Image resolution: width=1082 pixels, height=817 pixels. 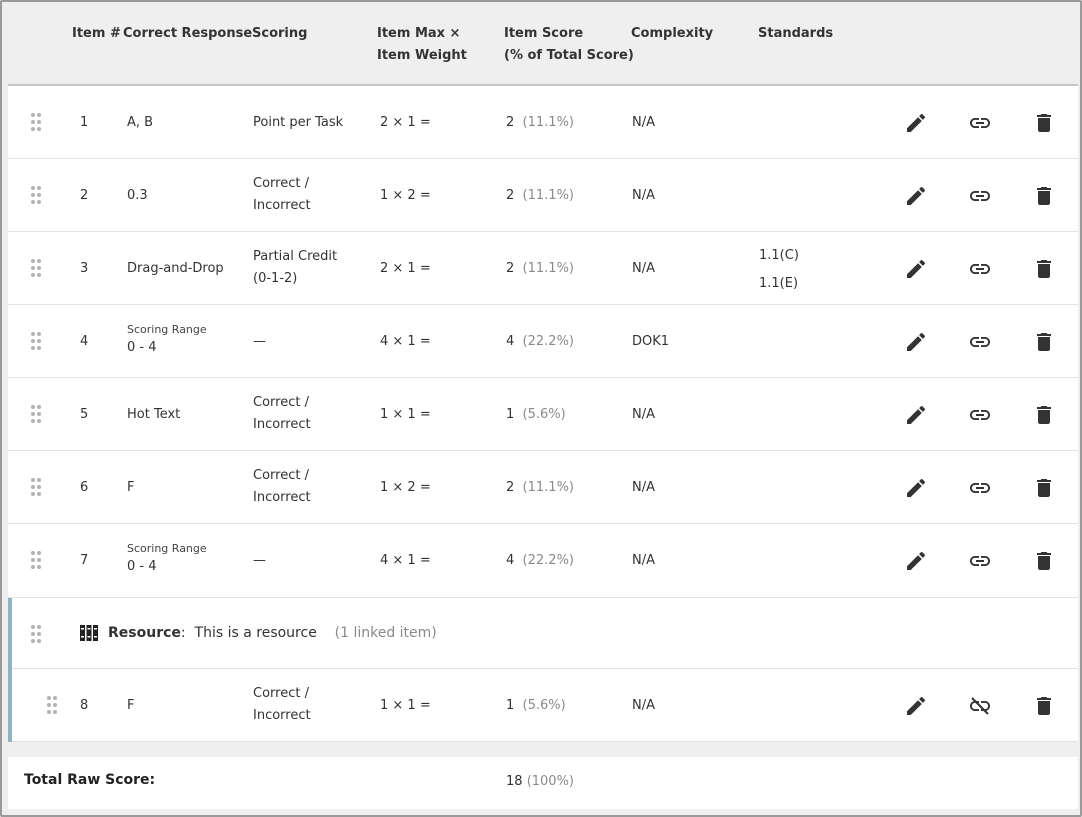 What do you see at coordinates (544, 33) in the screenshot?
I see `header-item-score-line1: Item Score` at bounding box center [544, 33].